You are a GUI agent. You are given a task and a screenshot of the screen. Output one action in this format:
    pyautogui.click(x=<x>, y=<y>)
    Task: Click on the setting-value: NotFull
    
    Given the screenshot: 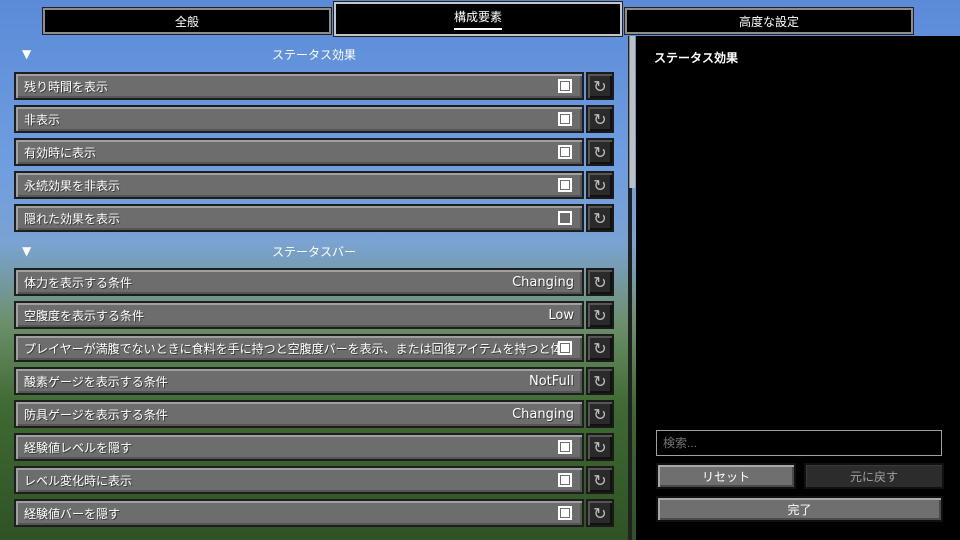 What is the action you would take?
    pyautogui.click(x=551, y=381)
    